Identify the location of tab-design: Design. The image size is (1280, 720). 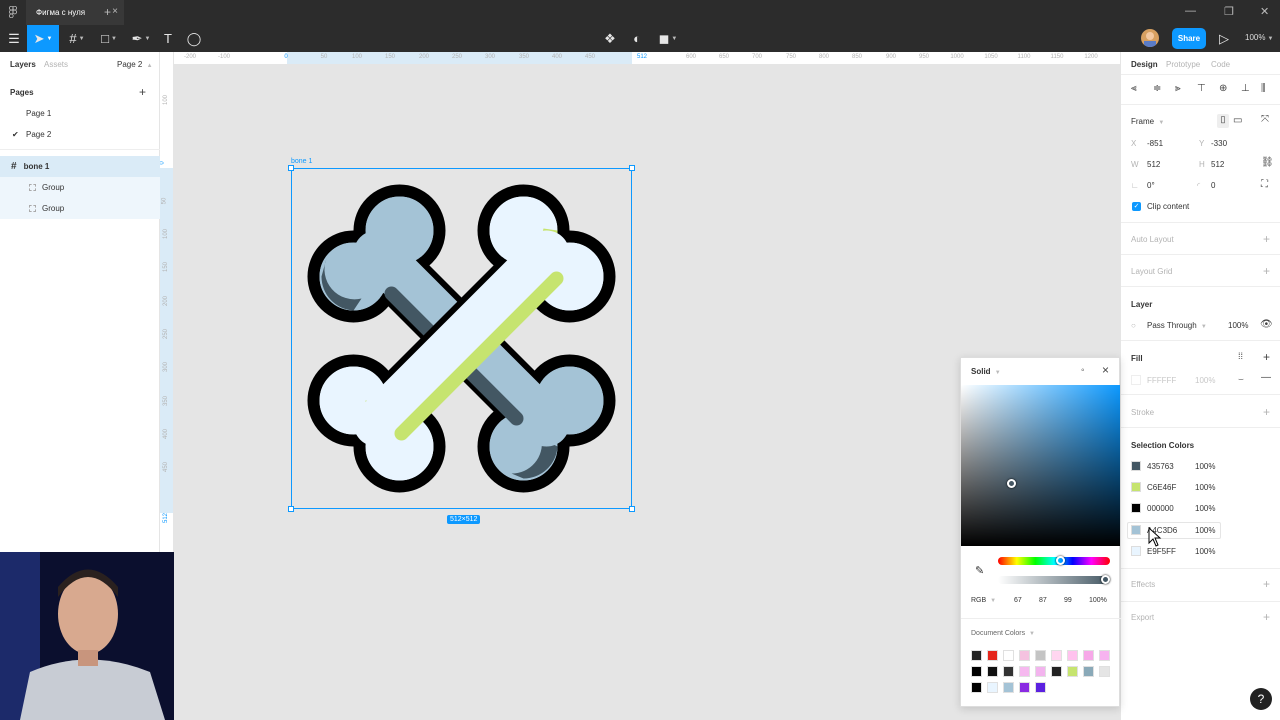
(1144, 64).